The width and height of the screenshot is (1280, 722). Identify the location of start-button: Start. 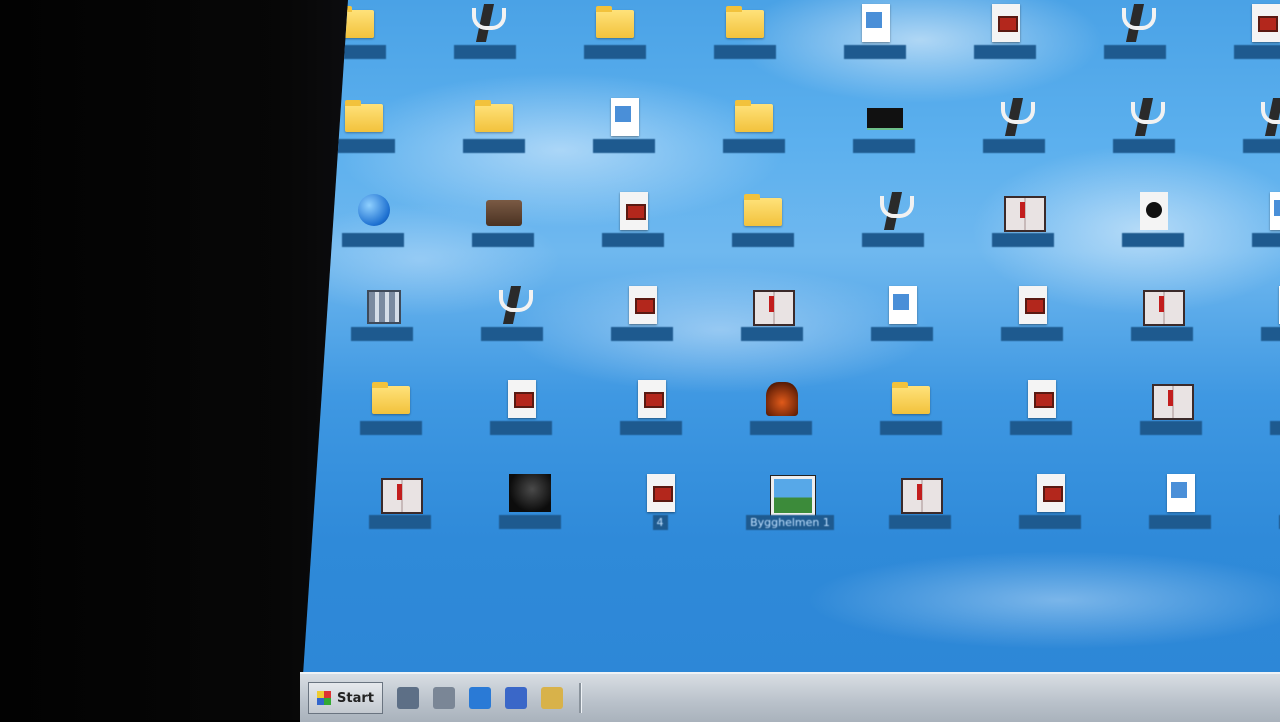
(345, 698).